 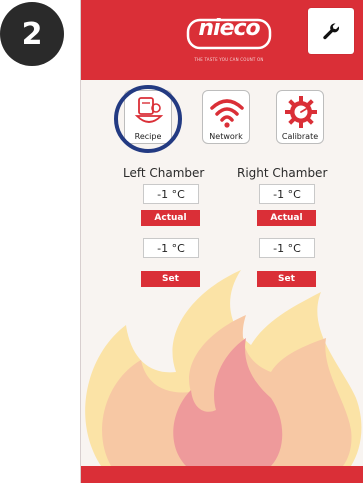 I want to click on step-number-badge: 2, so click(x=32, y=34).